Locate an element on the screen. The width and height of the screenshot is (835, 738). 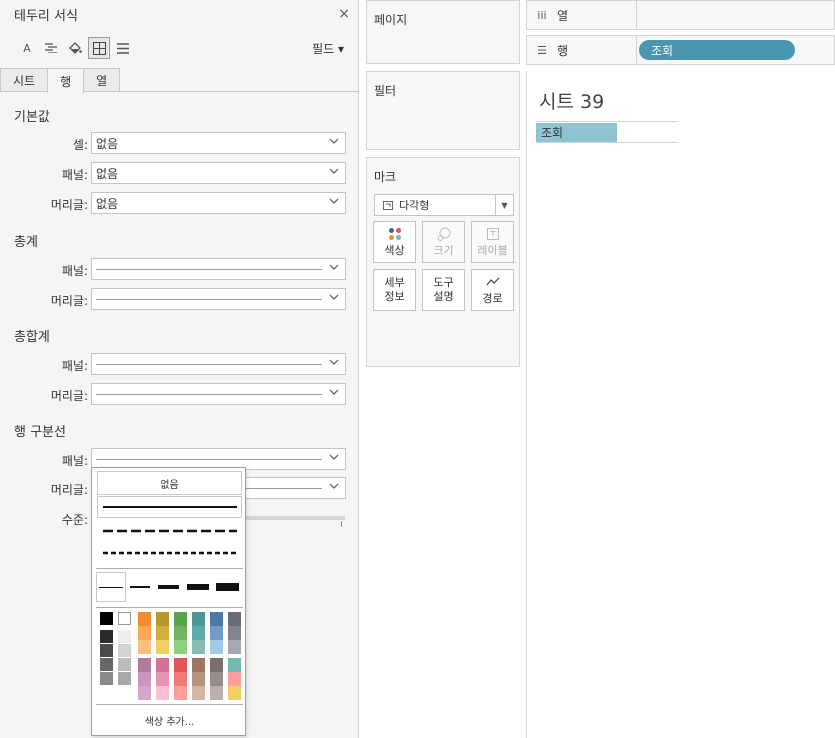
paint-bucket-icon is located at coordinates (75, 48).